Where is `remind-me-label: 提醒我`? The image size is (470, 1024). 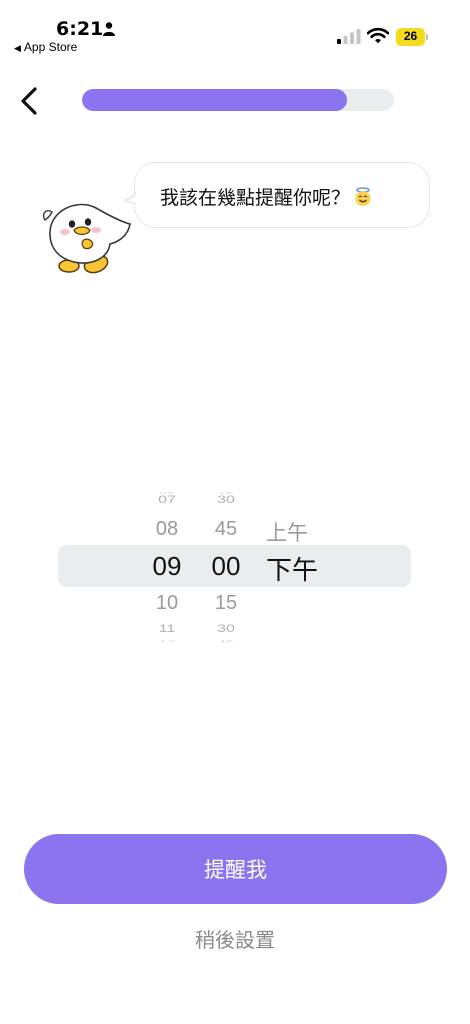 remind-me-label: 提醒我 is located at coordinates (235, 870).